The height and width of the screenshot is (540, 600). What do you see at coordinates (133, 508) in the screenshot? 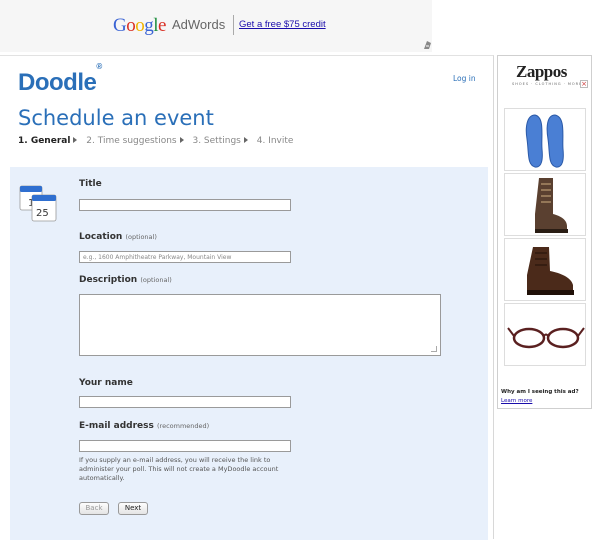
I see `next-button: Next` at bounding box center [133, 508].